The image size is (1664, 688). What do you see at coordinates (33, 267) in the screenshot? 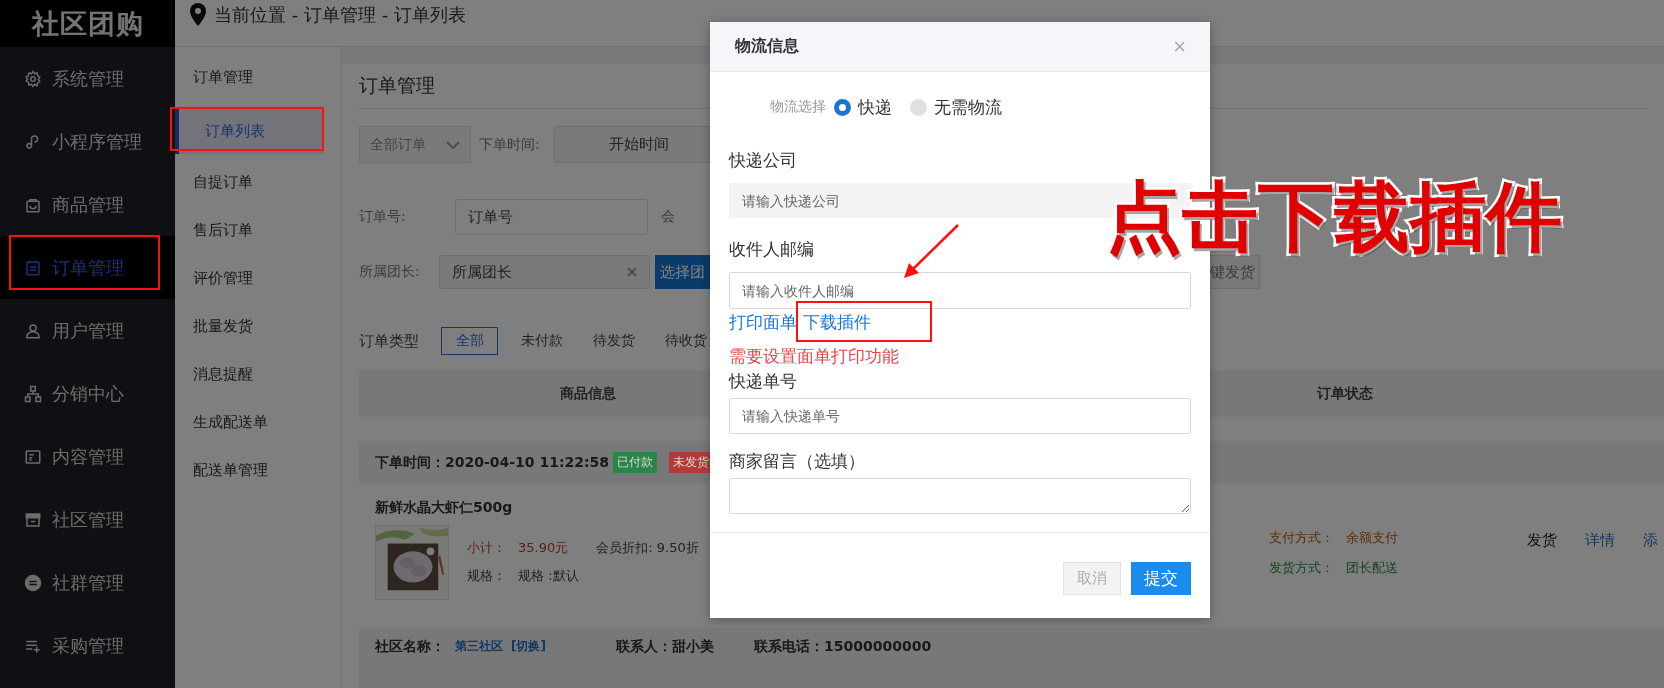
I see `calendar-icon` at bounding box center [33, 267].